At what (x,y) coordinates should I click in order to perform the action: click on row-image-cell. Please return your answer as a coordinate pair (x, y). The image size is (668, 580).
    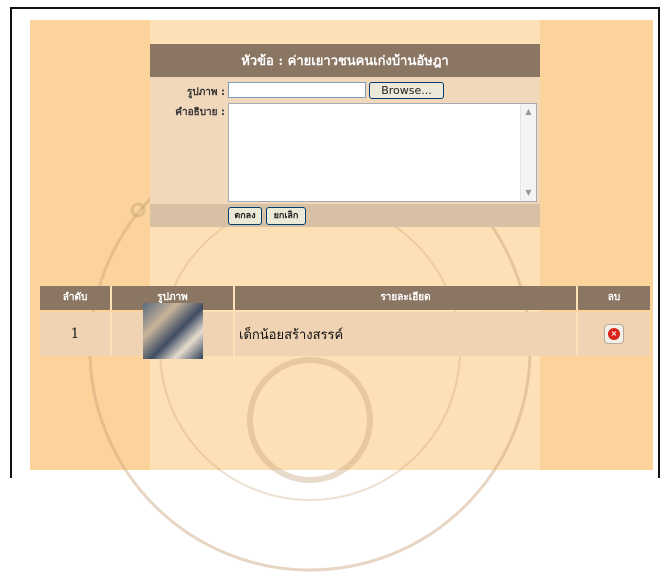
    Looking at the image, I should click on (173, 331).